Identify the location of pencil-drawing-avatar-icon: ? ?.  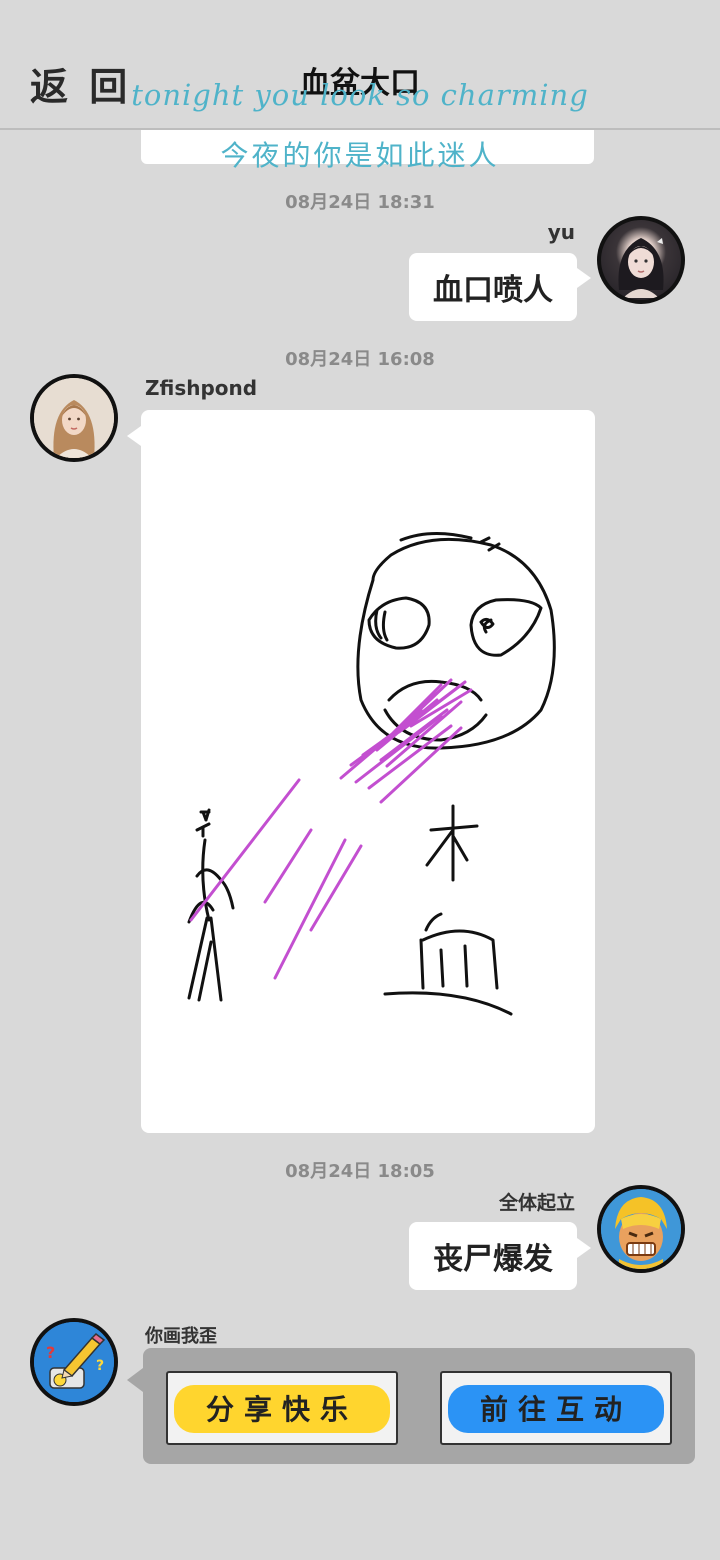
(74, 1362).